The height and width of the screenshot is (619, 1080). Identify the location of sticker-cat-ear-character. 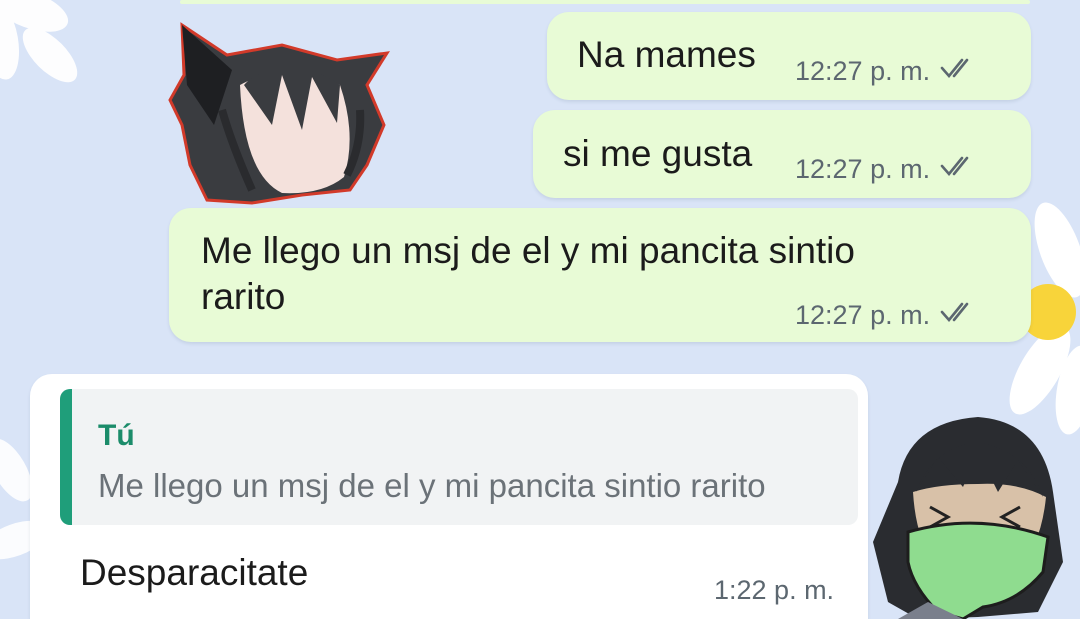
(278, 112).